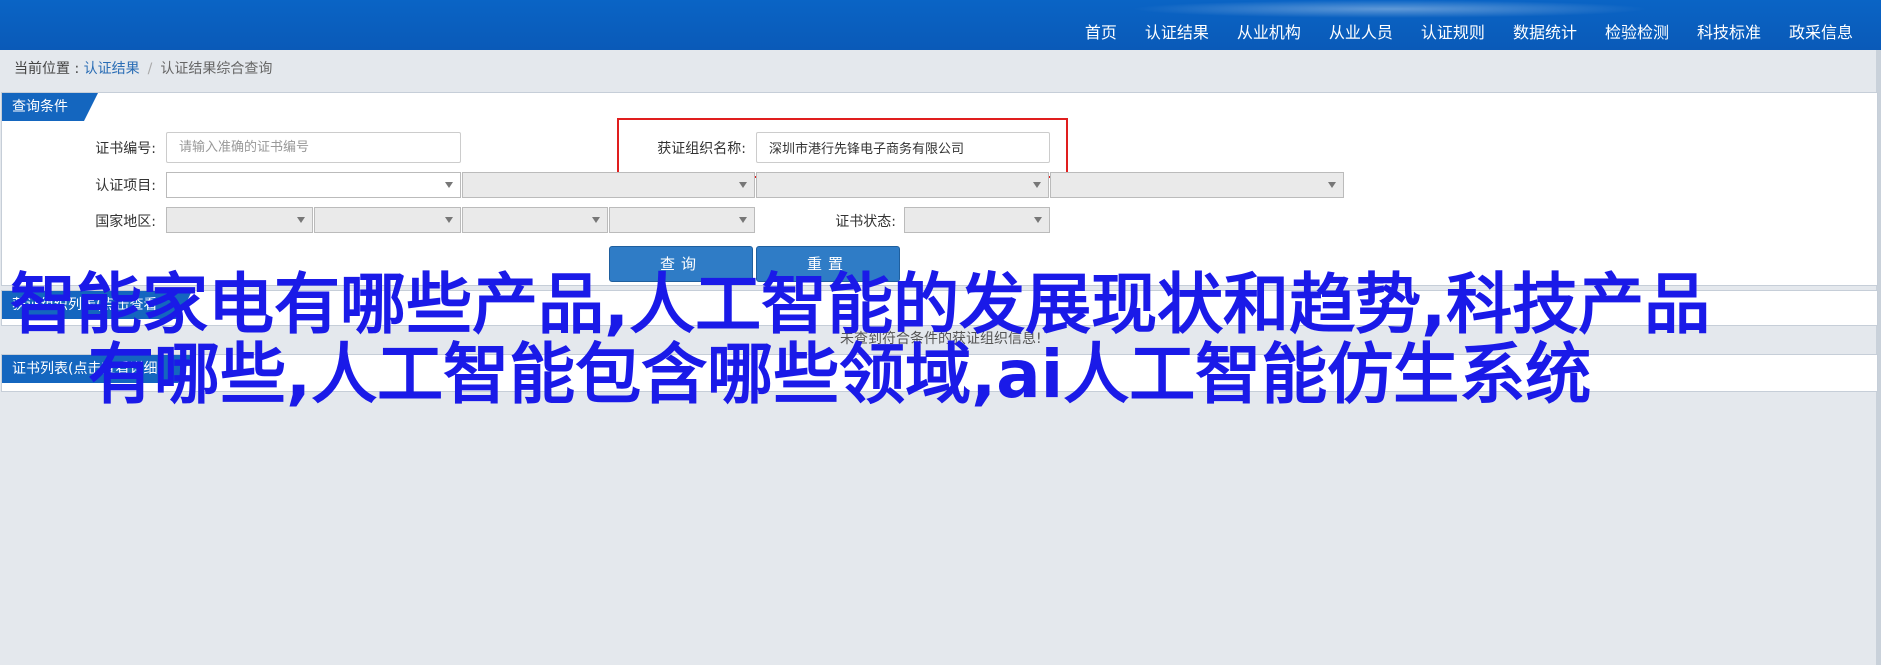 The image size is (1881, 665). What do you see at coordinates (216, 69) in the screenshot?
I see `breadcrumb-current-page: 认证结果综合查询` at bounding box center [216, 69].